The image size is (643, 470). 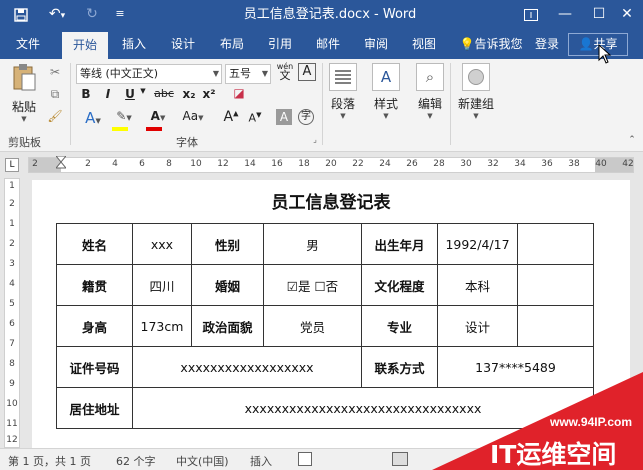 I want to click on change-case-button: Aa▼, so click(x=193, y=116).